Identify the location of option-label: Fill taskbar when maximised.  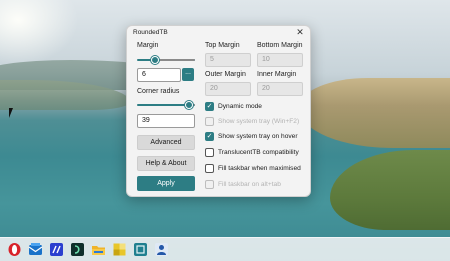
(259, 168).